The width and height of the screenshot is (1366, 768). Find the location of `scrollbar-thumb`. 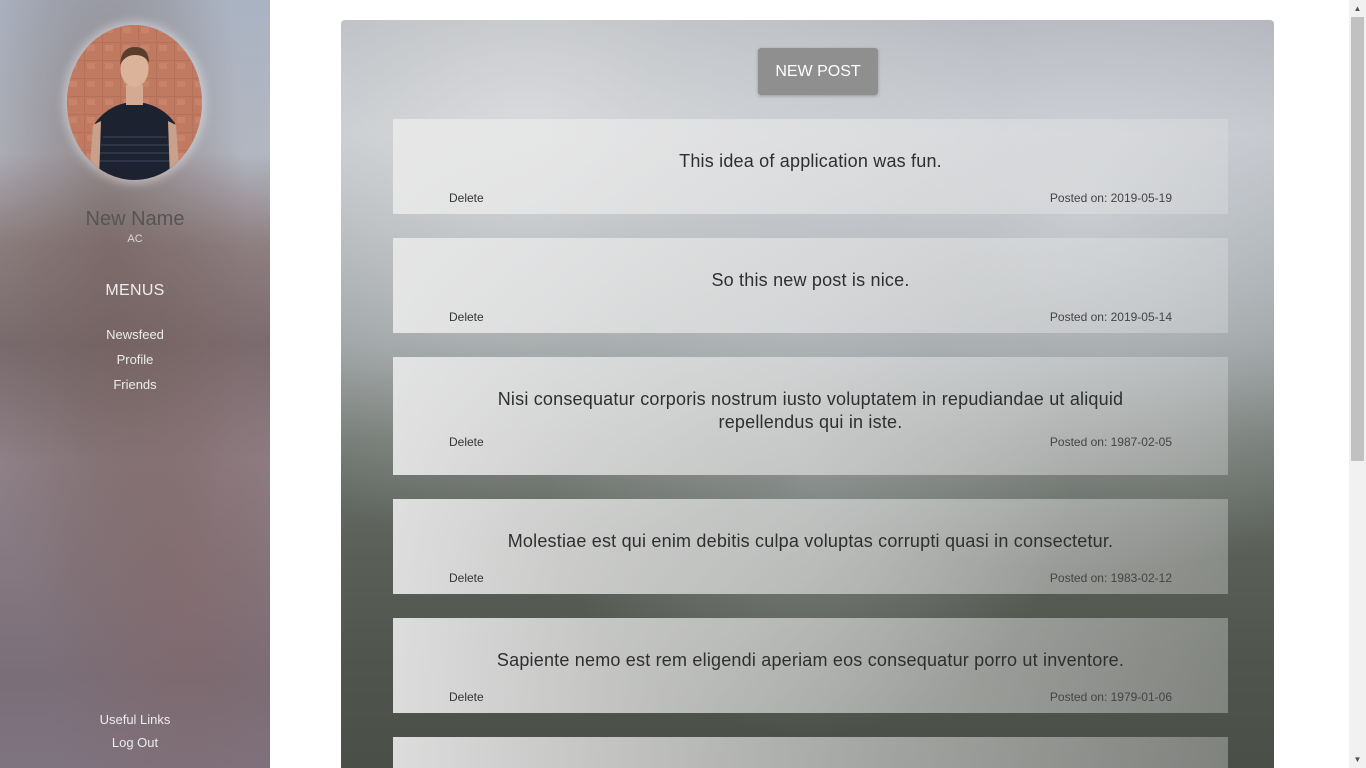

scrollbar-thumb is located at coordinates (1357, 239).